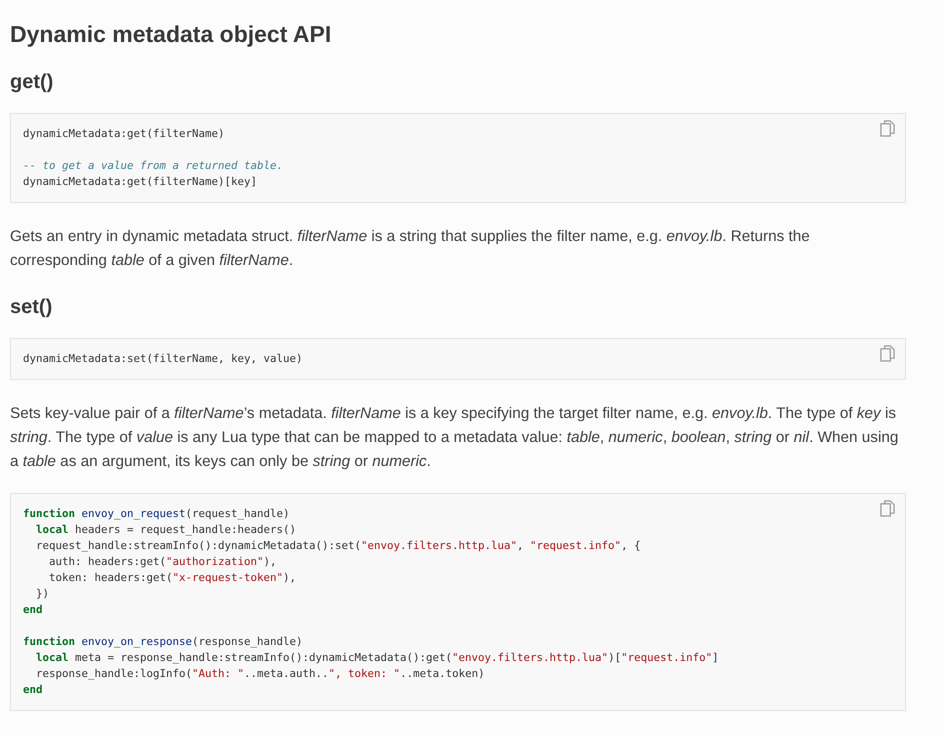 The height and width of the screenshot is (736, 944). What do you see at coordinates (162, 562) in the screenshot?
I see `code-line: auth: headers:get("authorization"),` at bounding box center [162, 562].